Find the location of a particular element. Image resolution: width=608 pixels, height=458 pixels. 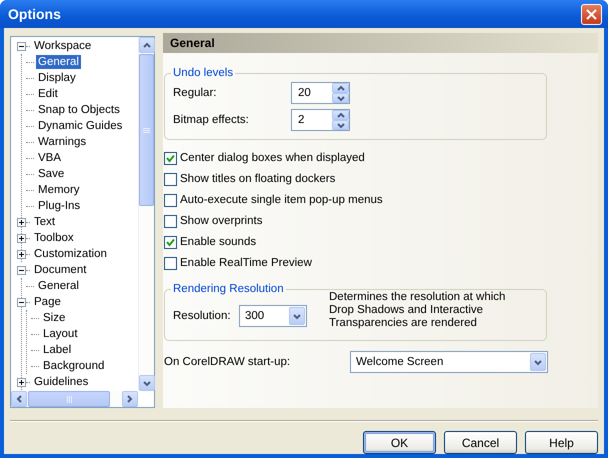

description-text: Determines the resolution at which Drop Shadows and Interactive Transparencies are rendered is located at coordinates (417, 310).